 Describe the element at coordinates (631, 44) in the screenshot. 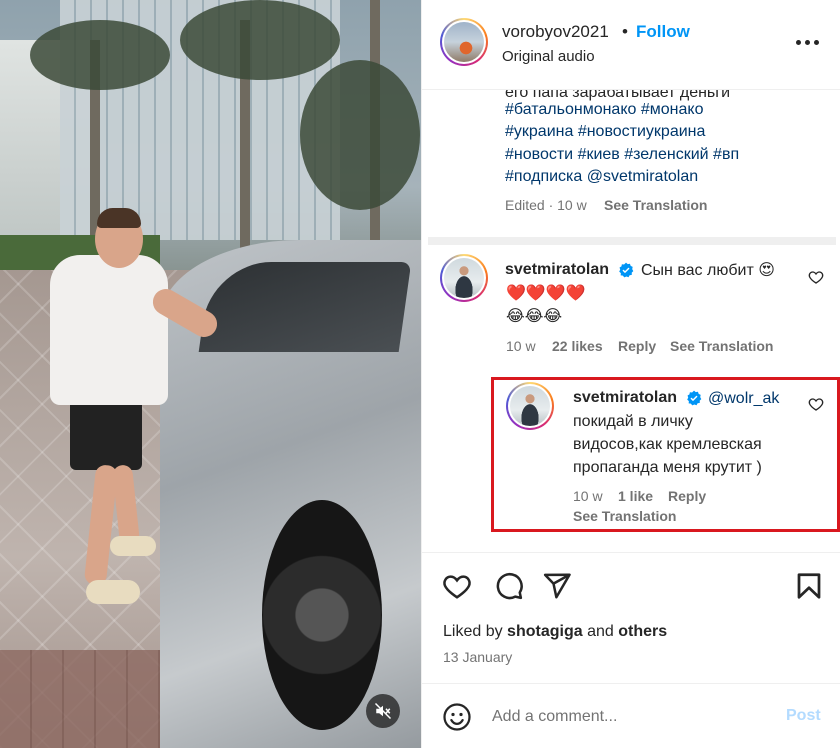

I see `post-header: vorobyov2021 • Follow Original audio` at that location.